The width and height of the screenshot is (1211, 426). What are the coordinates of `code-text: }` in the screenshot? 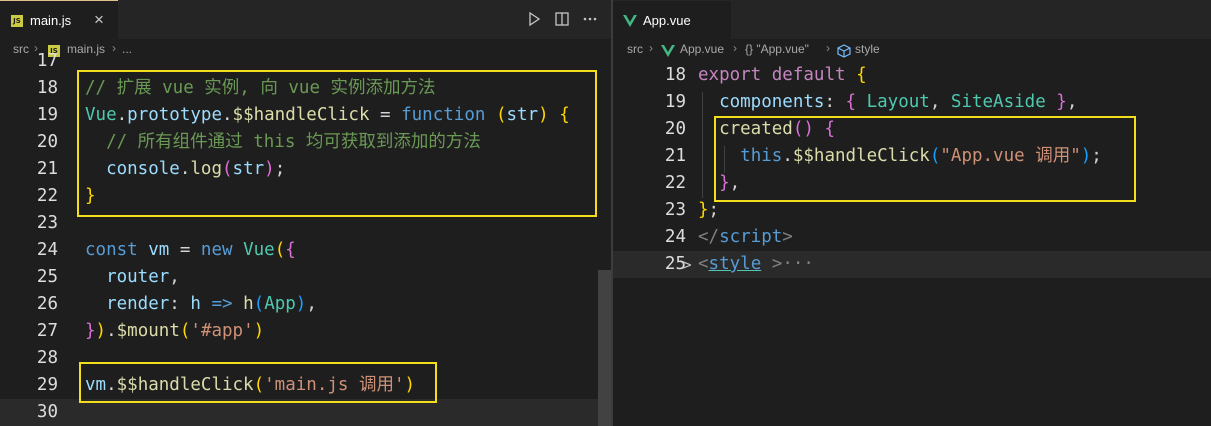 It's located at (90, 196).